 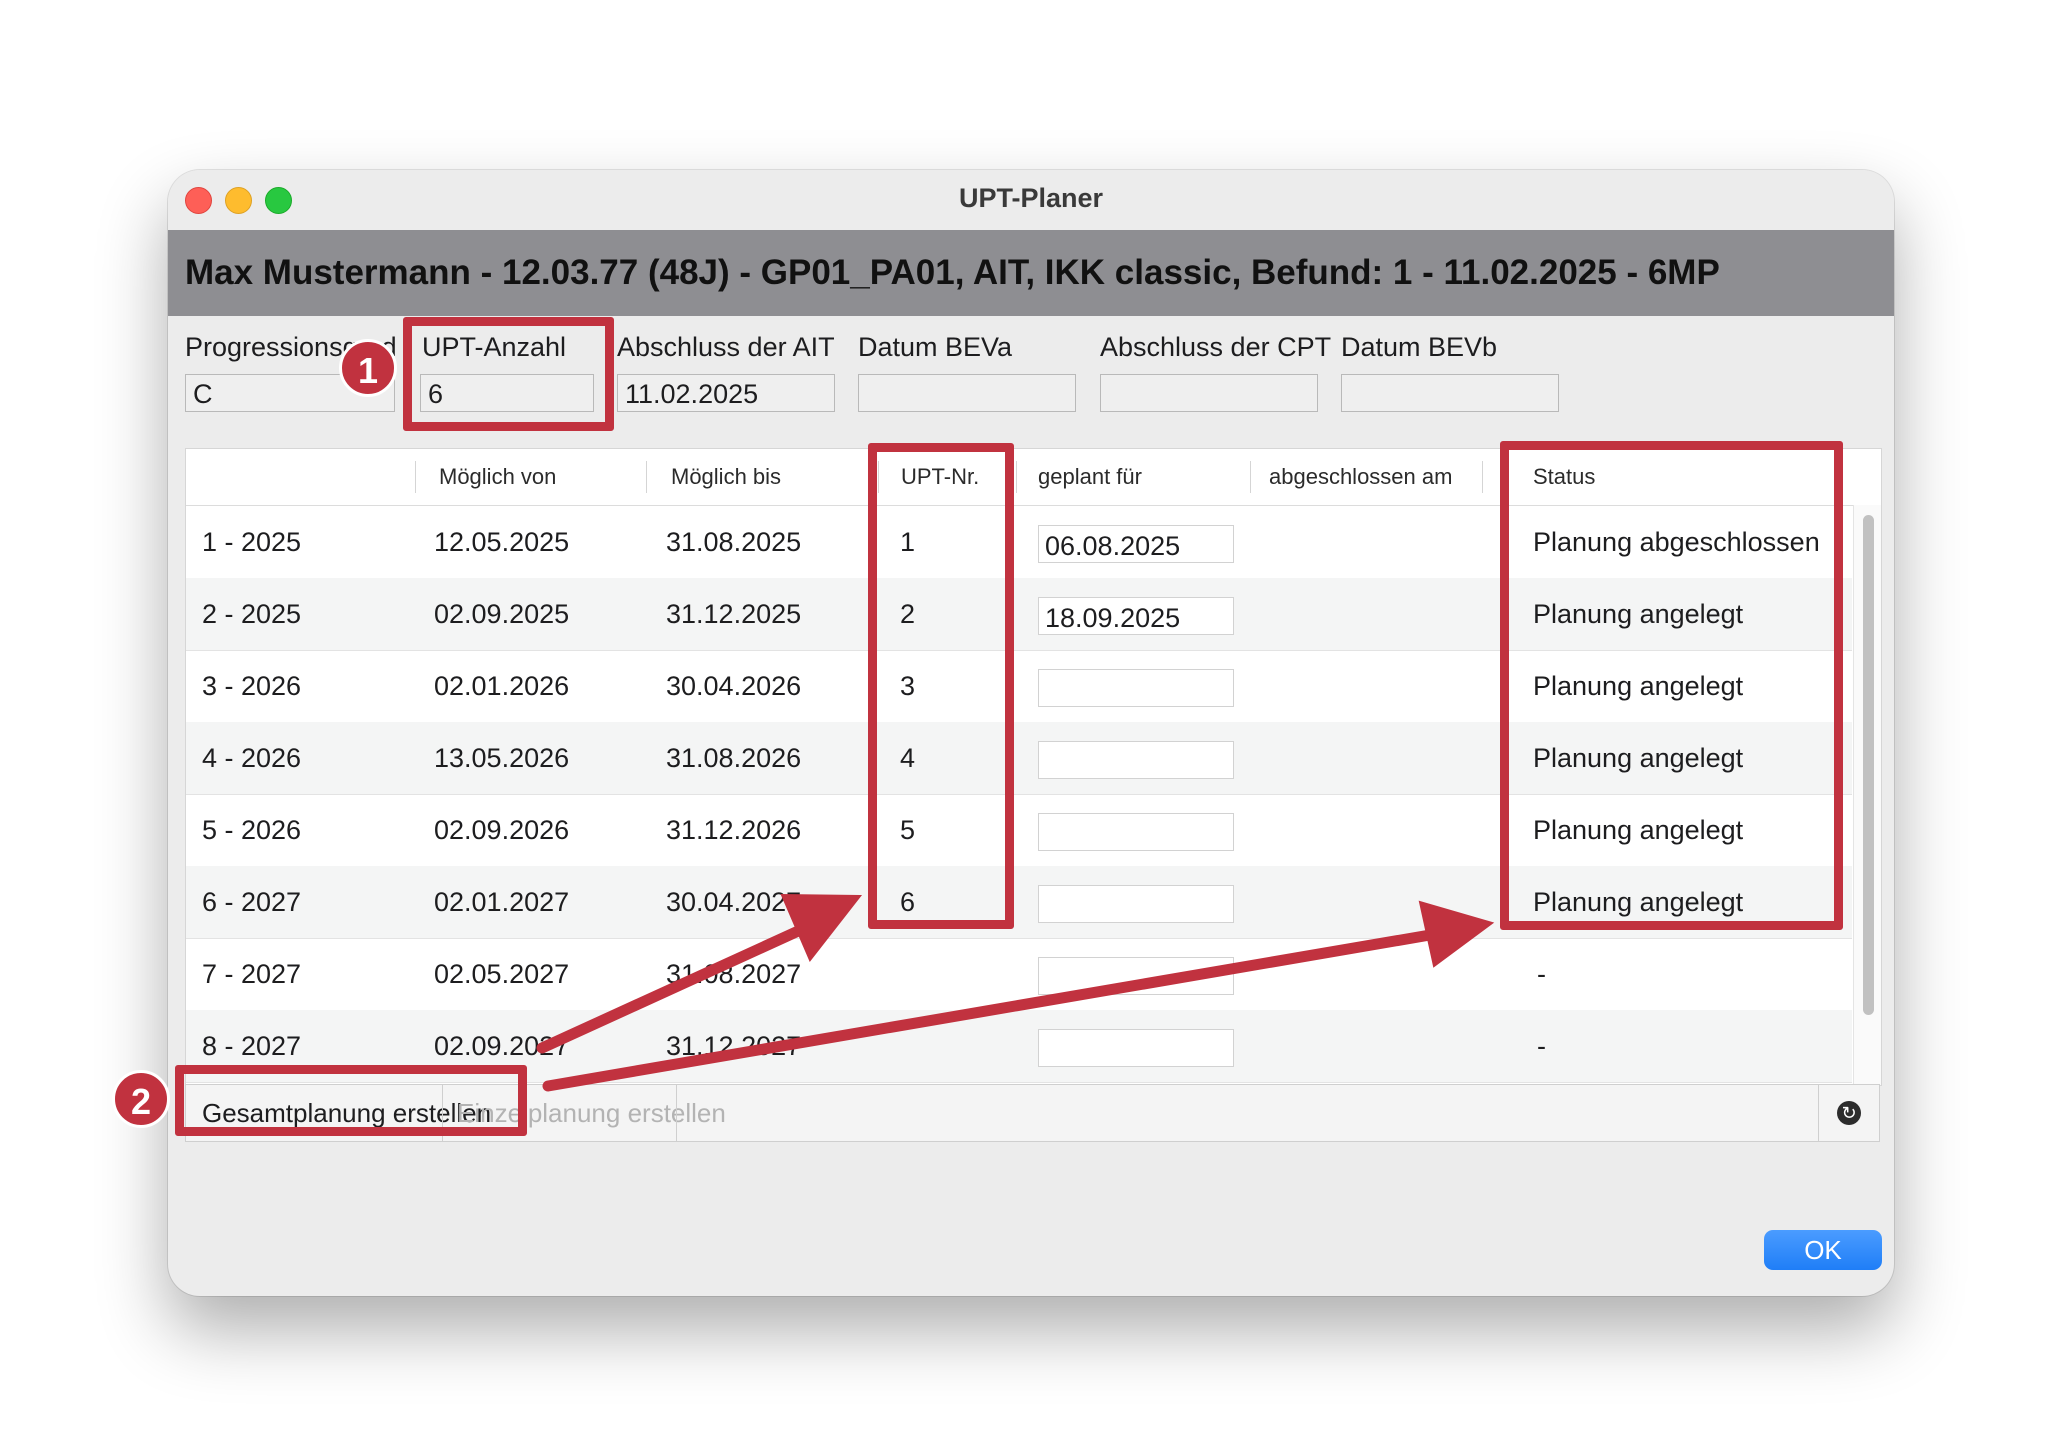 What do you see at coordinates (734, 830) in the screenshot?
I see `row-moeglich-bis: 31.12.2026` at bounding box center [734, 830].